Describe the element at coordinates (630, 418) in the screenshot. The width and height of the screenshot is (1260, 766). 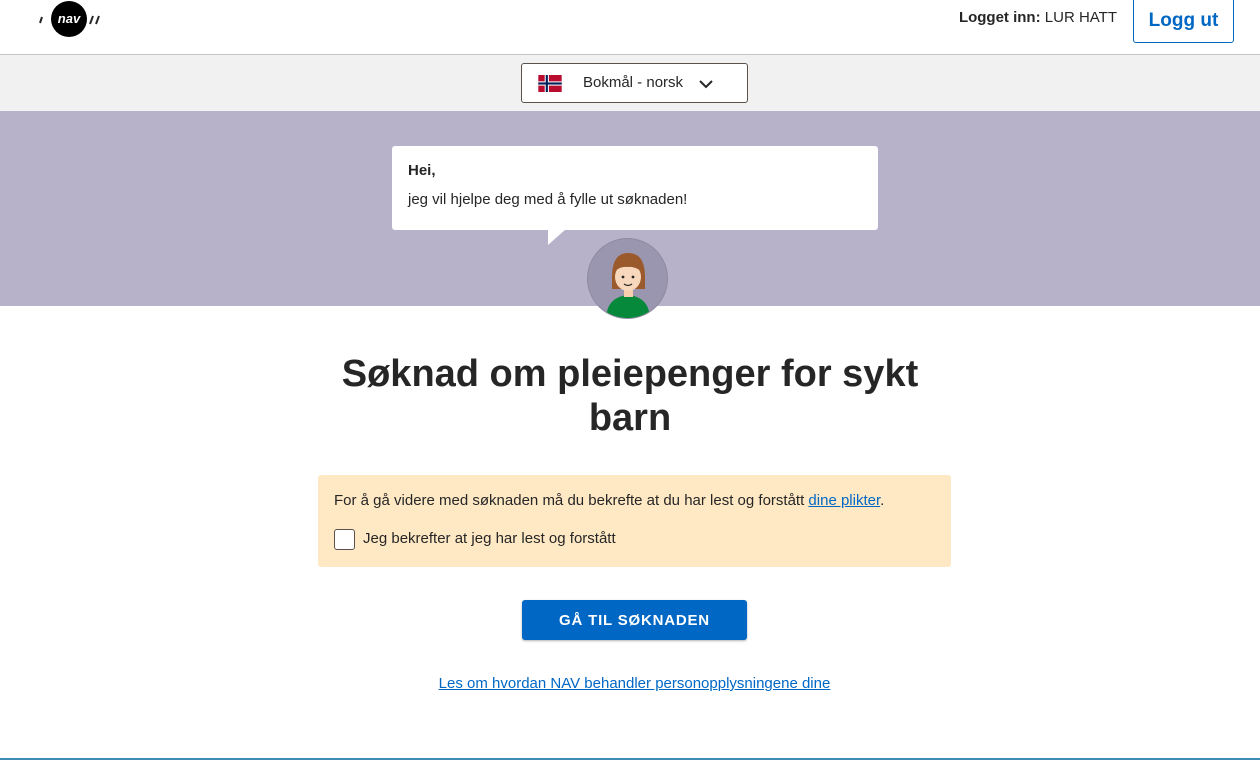
I see `page-title-line2: barn` at that location.